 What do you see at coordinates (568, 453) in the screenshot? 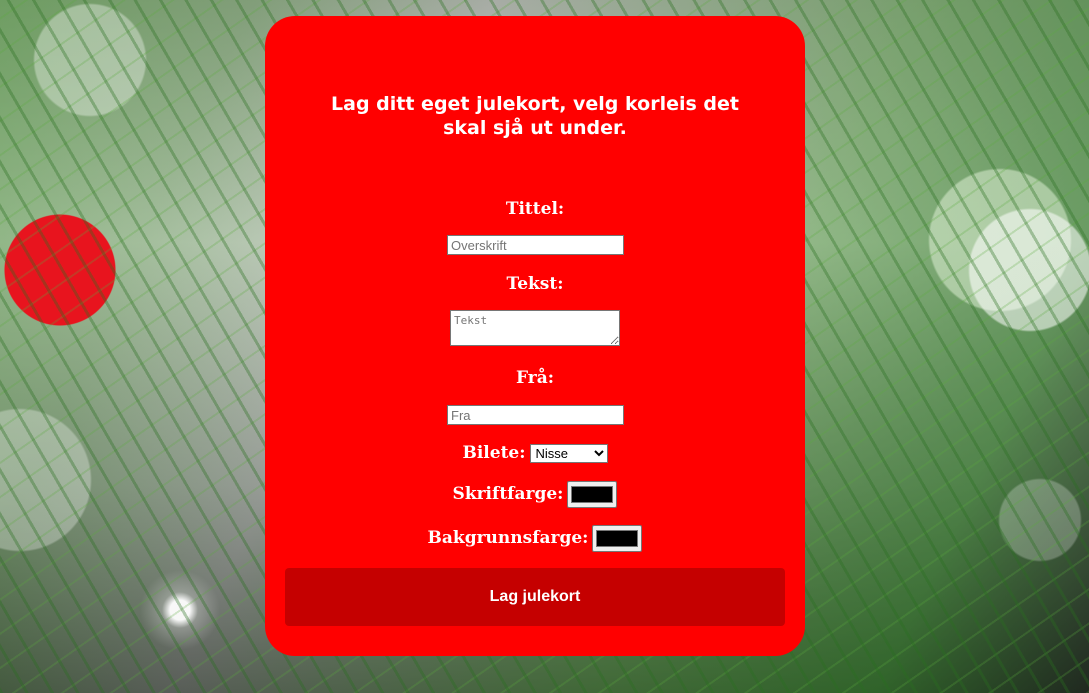
I see `image-select: Nisse` at bounding box center [568, 453].